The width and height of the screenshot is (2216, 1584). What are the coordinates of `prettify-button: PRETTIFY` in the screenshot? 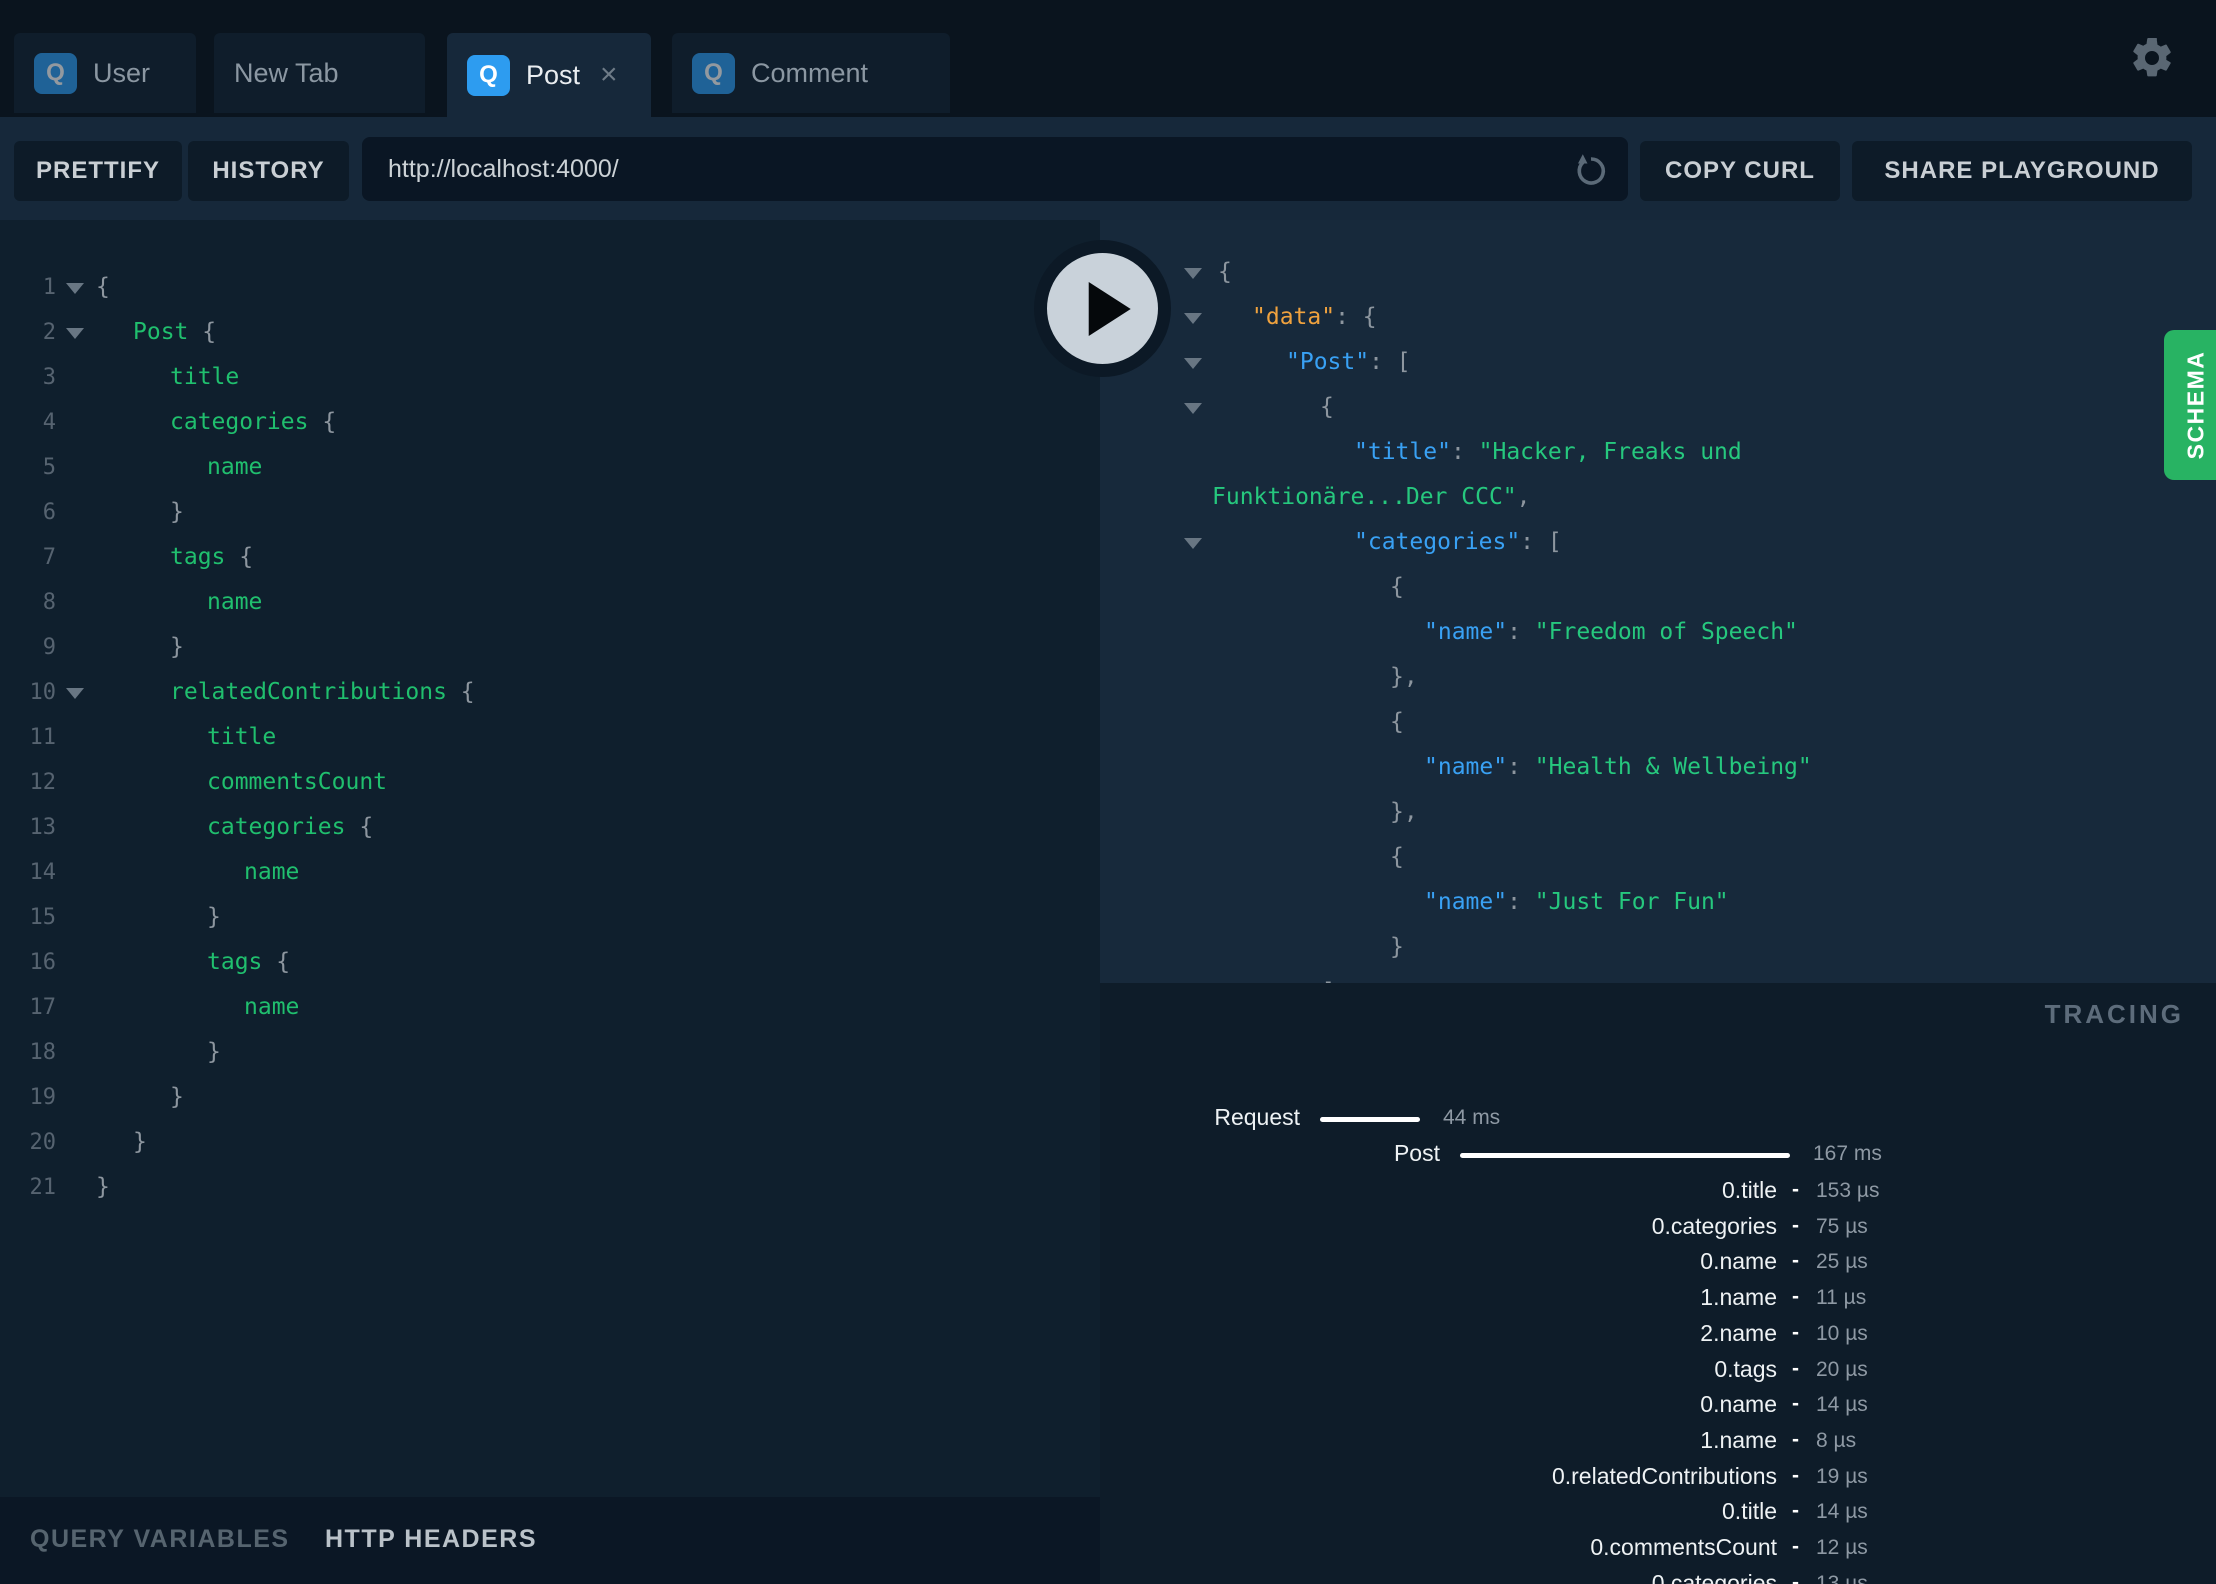 It's located at (98, 171).